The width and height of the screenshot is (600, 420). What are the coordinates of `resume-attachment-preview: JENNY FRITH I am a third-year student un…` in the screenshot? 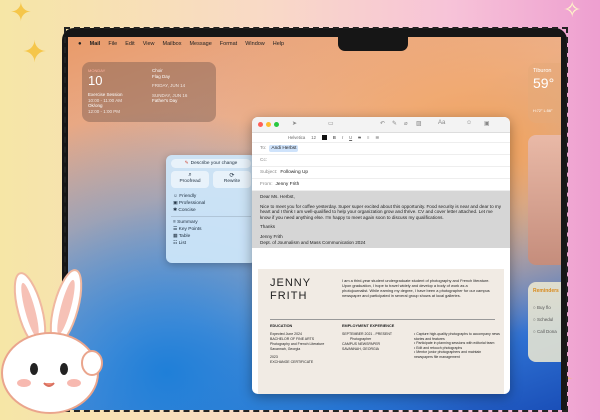 It's located at (381, 331).